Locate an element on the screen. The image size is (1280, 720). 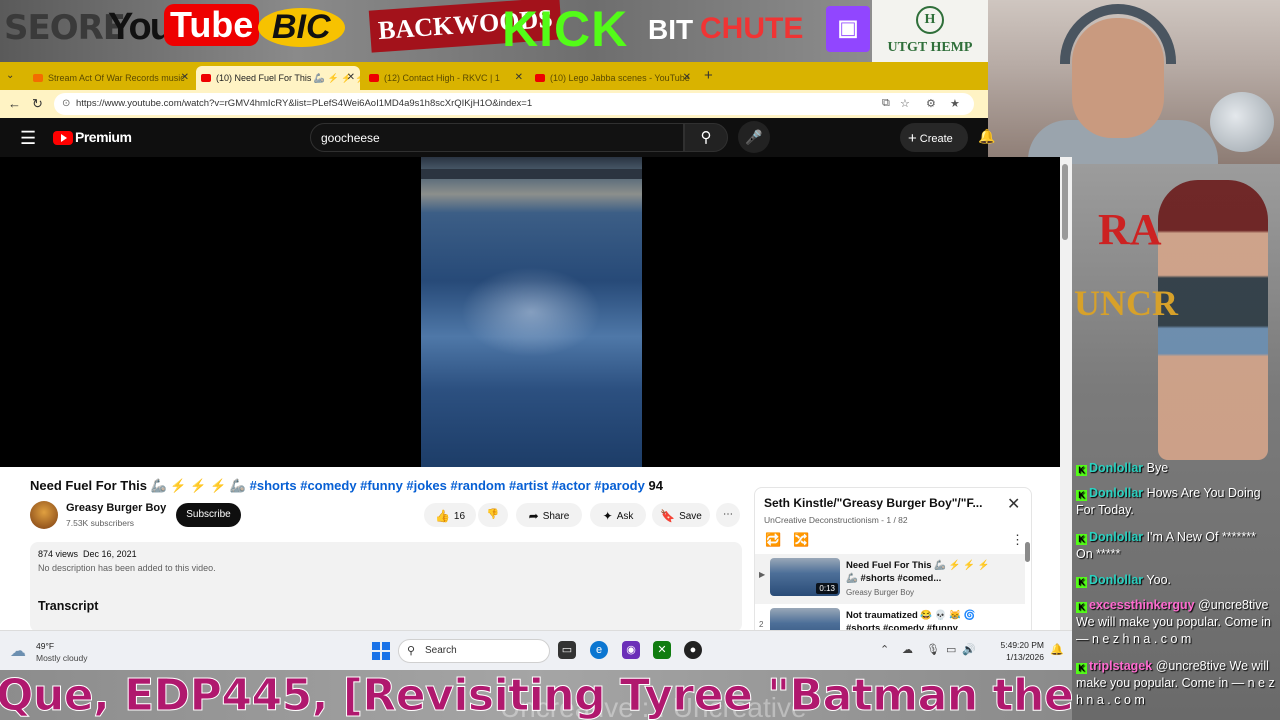
hamburger-menu-icon: ☰ is located at coordinates (28, 138).